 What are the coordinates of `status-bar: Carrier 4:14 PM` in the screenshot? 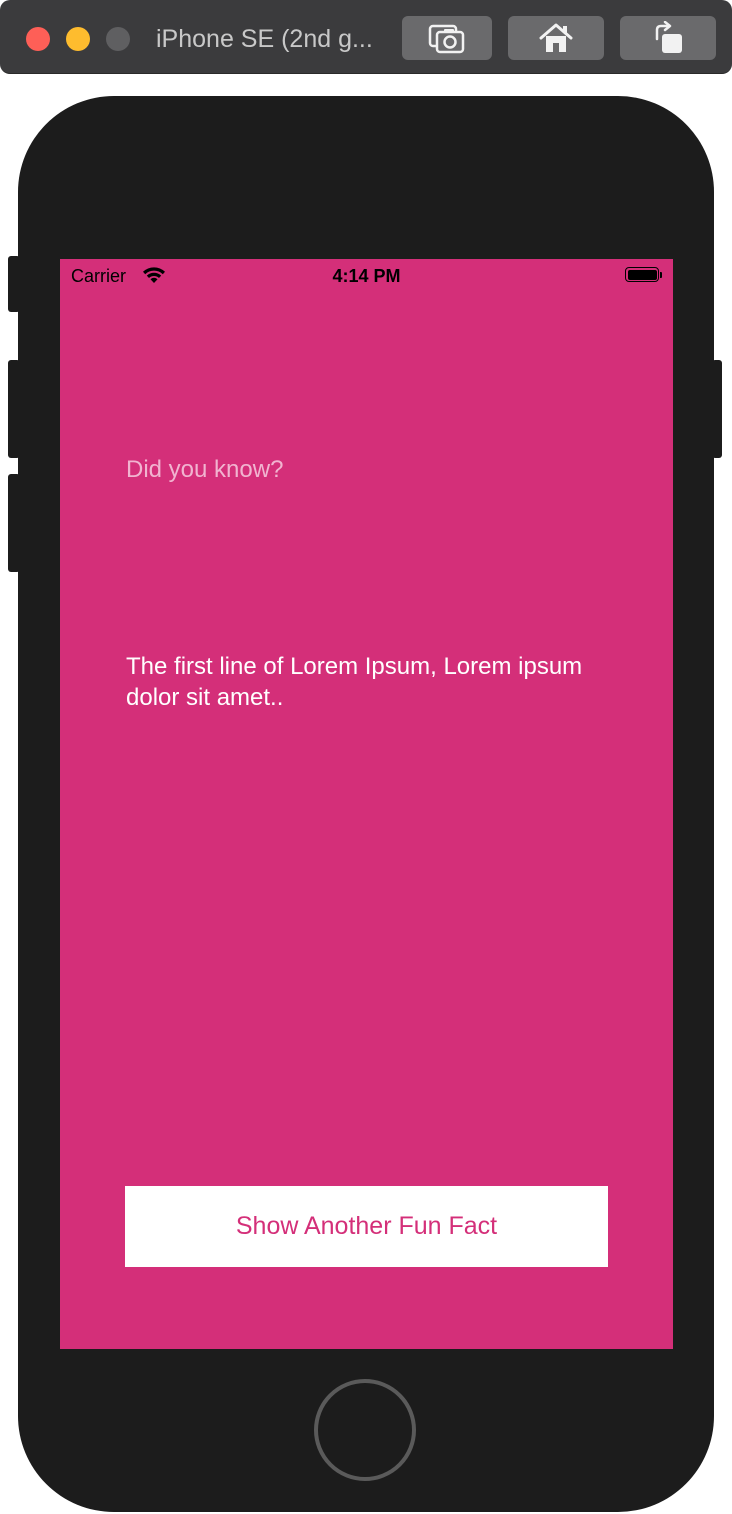 It's located at (366, 276).